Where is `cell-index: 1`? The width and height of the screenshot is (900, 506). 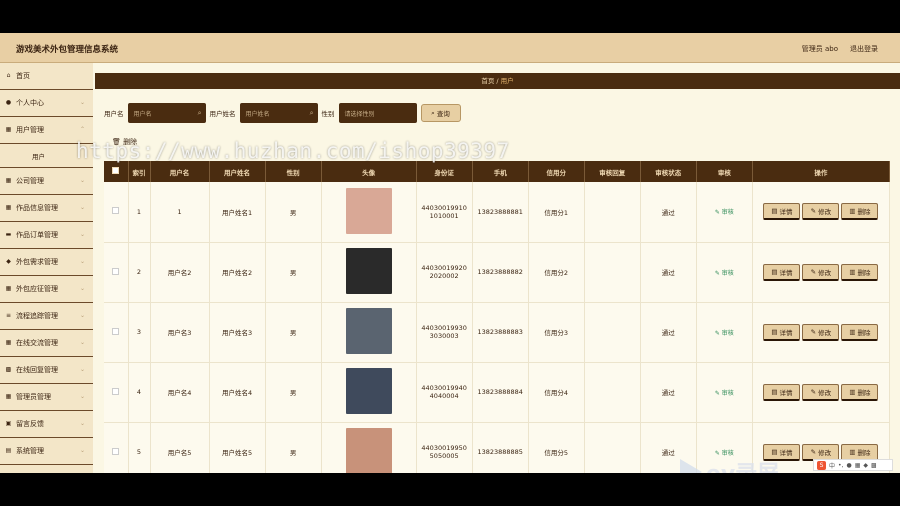 cell-index: 1 is located at coordinates (139, 212).